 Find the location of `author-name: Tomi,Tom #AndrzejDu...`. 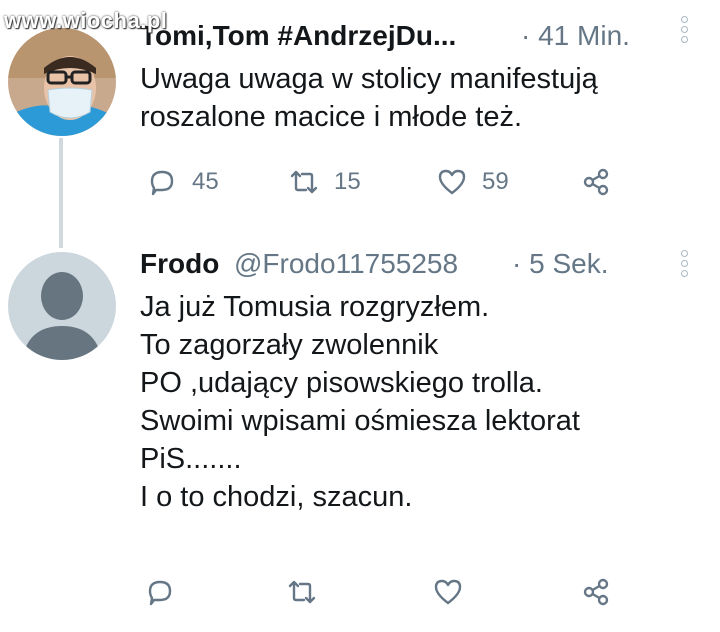

author-name: Tomi,Tom #AndrzejDu... is located at coordinates (298, 36).